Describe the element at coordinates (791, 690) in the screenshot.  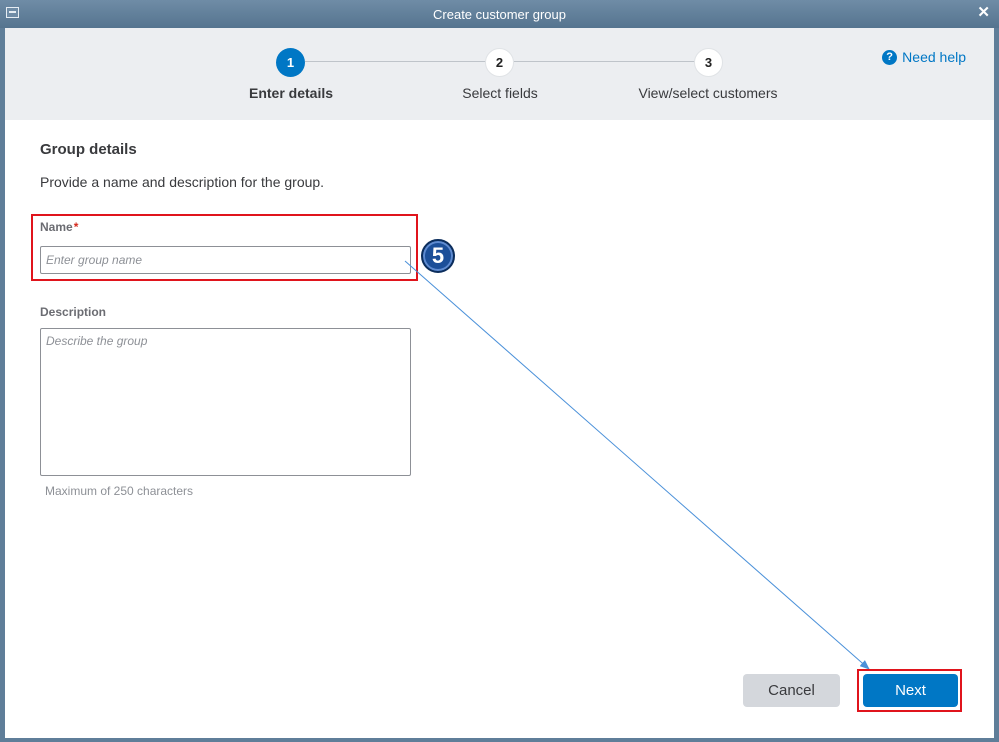
I see `cancel-button: Cancel` at that location.